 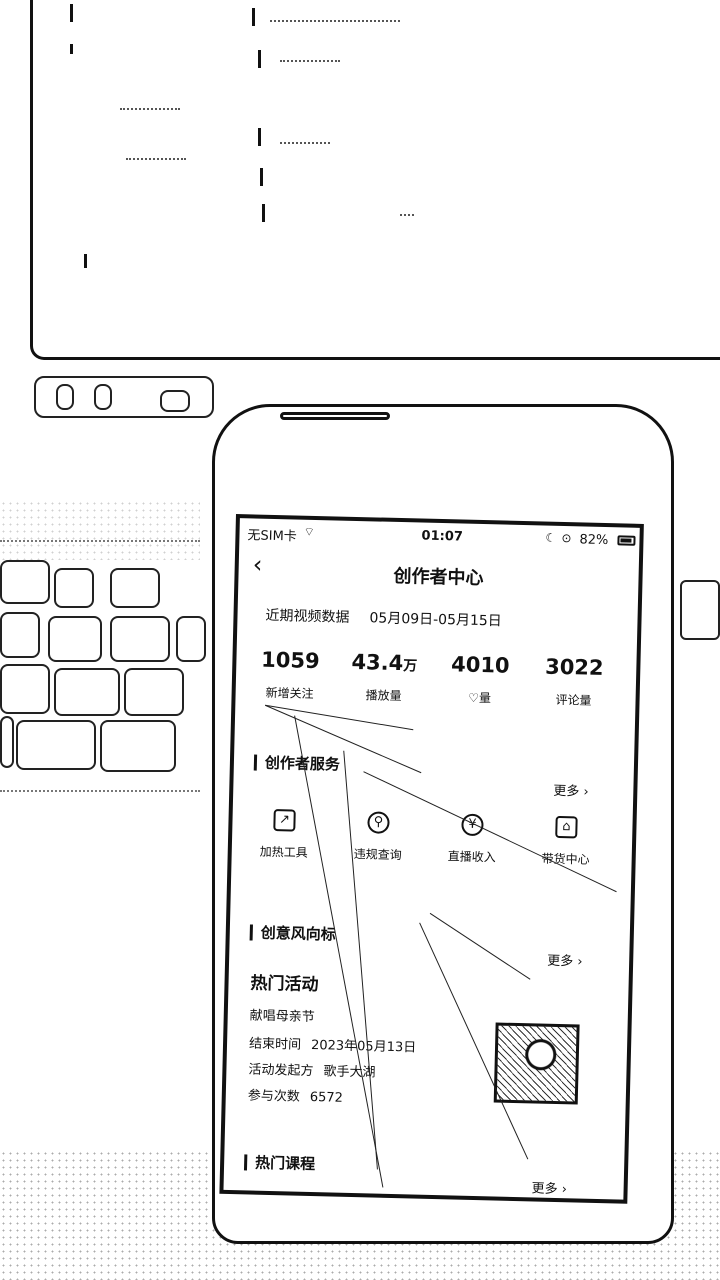 I want to click on stat-value: 43.4万, so click(x=384, y=662).